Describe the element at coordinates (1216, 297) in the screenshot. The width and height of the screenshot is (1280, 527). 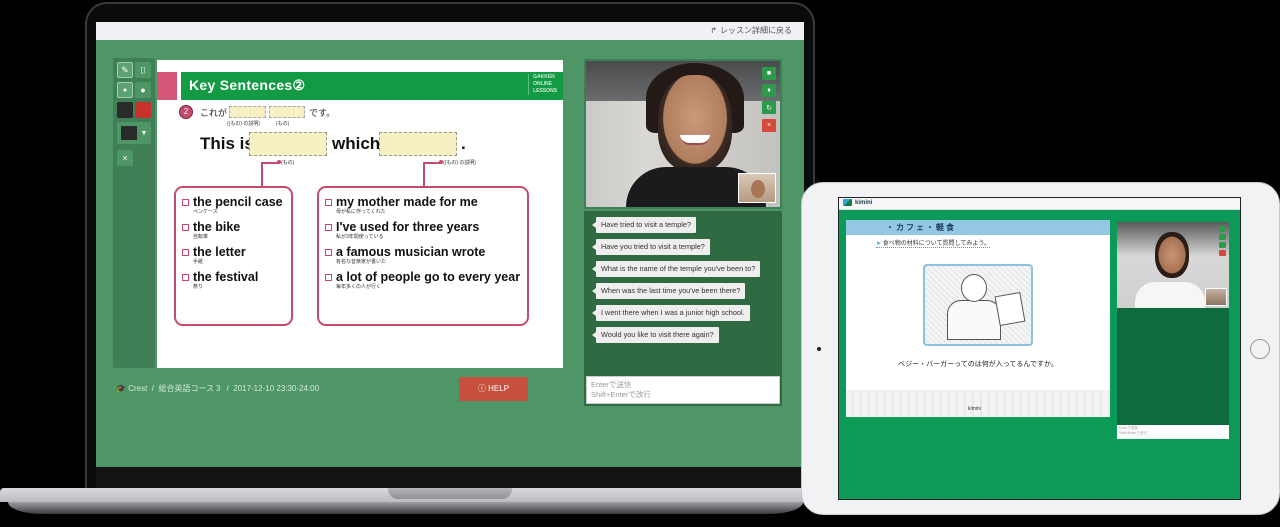
I see `tablet-self-view` at that location.